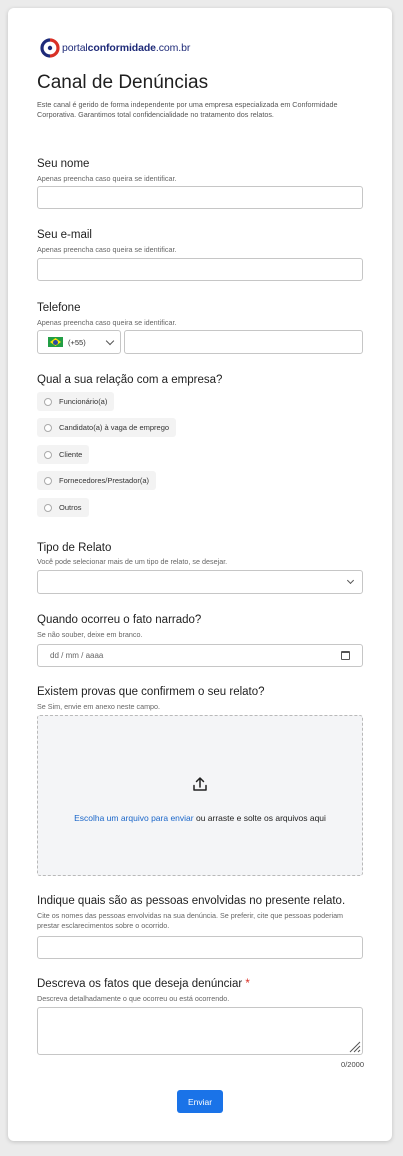 Image resolution: width=403 pixels, height=1156 pixels. What do you see at coordinates (352, 1064) in the screenshot?
I see `char-counter: 0/2000` at bounding box center [352, 1064].